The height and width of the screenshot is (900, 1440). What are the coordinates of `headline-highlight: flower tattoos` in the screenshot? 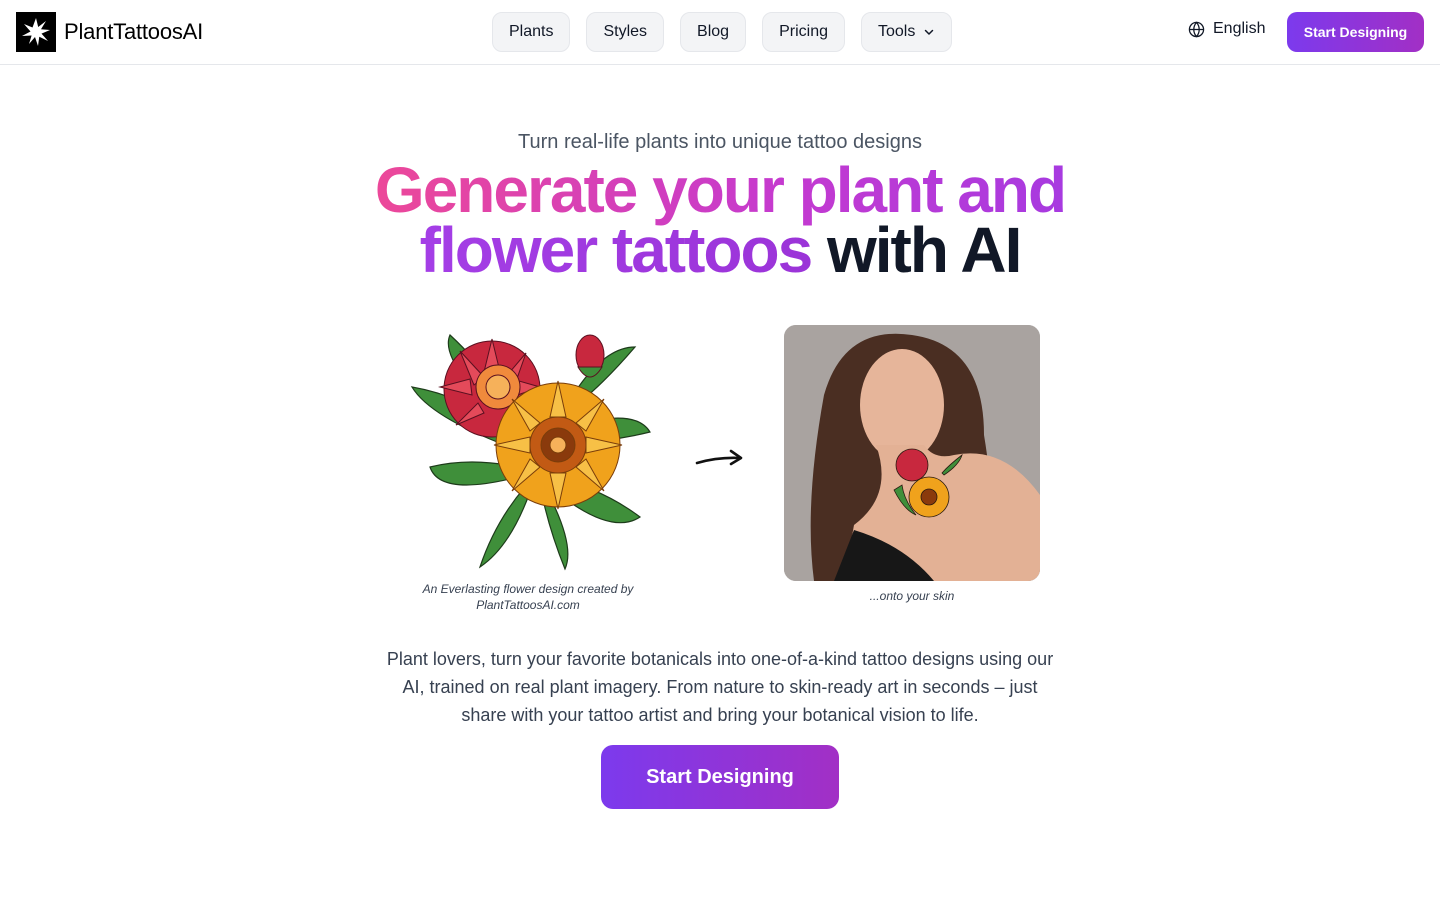 It's located at (616, 250).